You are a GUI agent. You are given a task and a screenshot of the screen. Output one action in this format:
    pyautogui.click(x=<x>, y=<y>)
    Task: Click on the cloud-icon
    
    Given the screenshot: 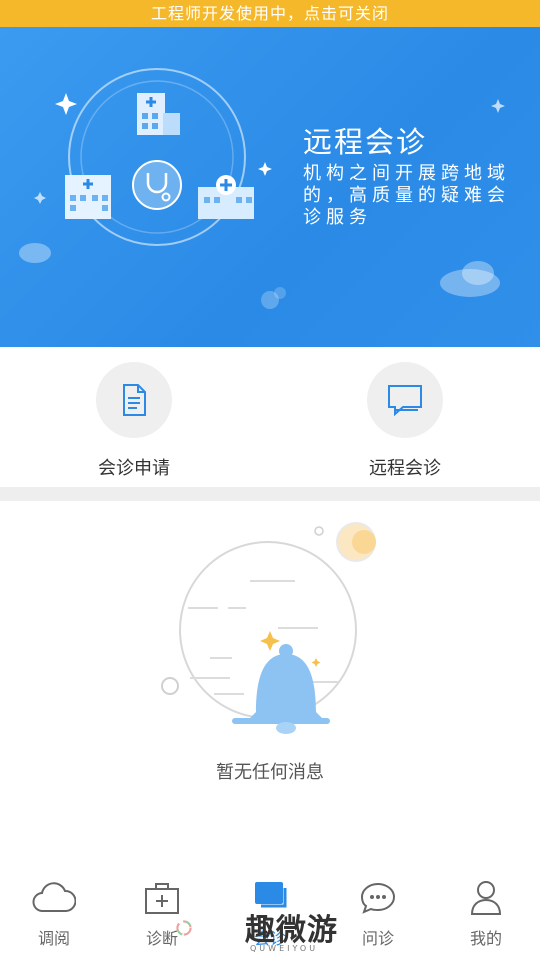 What is the action you would take?
    pyautogui.click(x=54, y=898)
    